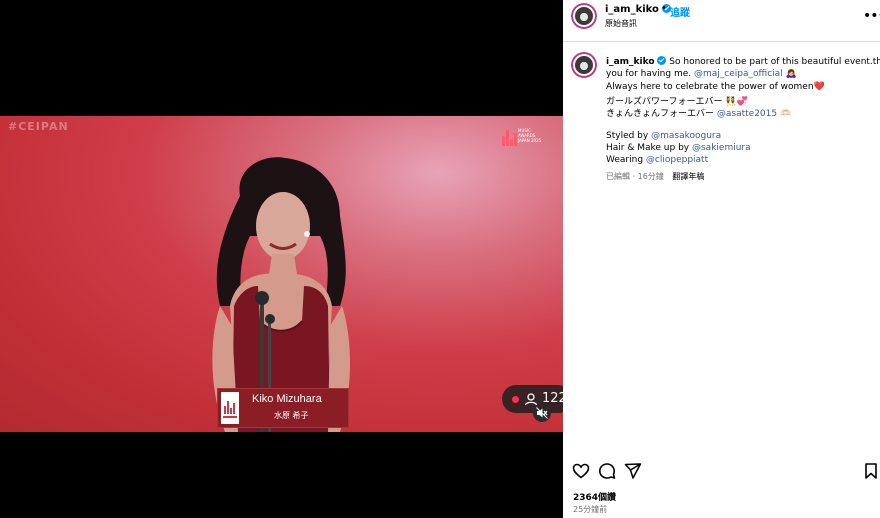 The image size is (880, 518). I want to click on mute-button, so click(542, 413).